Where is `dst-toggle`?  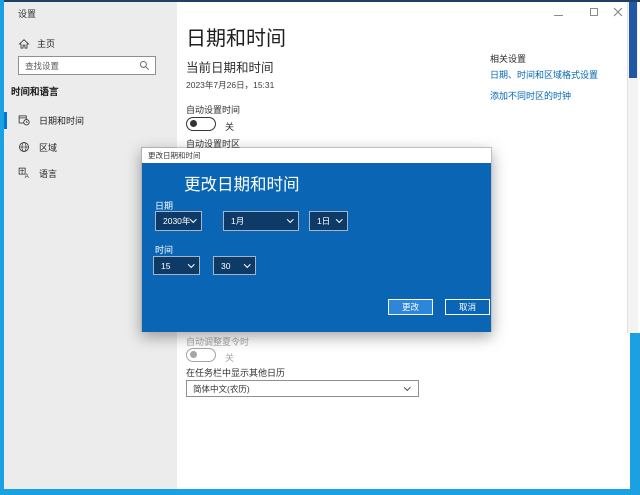 dst-toggle is located at coordinates (201, 355).